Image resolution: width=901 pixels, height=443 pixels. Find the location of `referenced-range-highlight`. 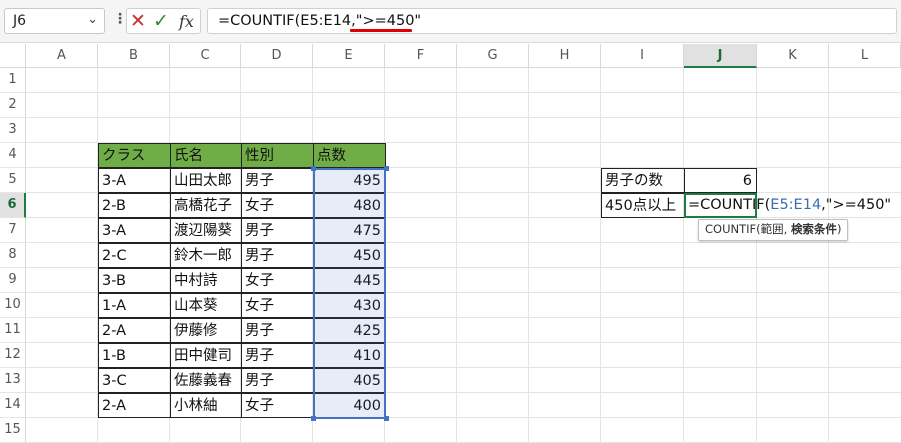

referenced-range-highlight is located at coordinates (349, 293).